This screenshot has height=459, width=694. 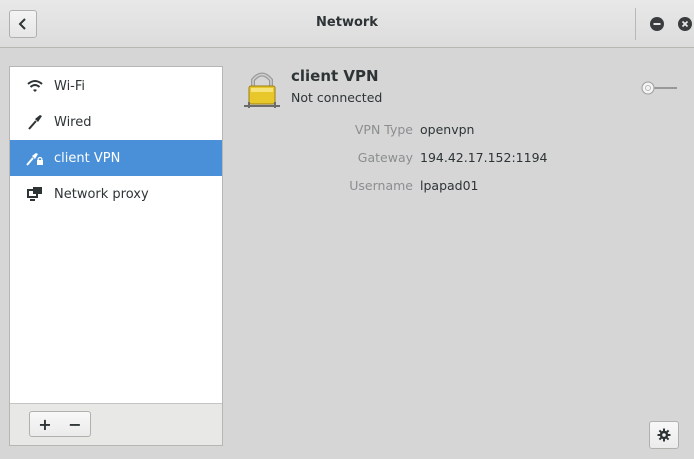 What do you see at coordinates (35, 122) in the screenshot?
I see `wired-cable-icon` at bounding box center [35, 122].